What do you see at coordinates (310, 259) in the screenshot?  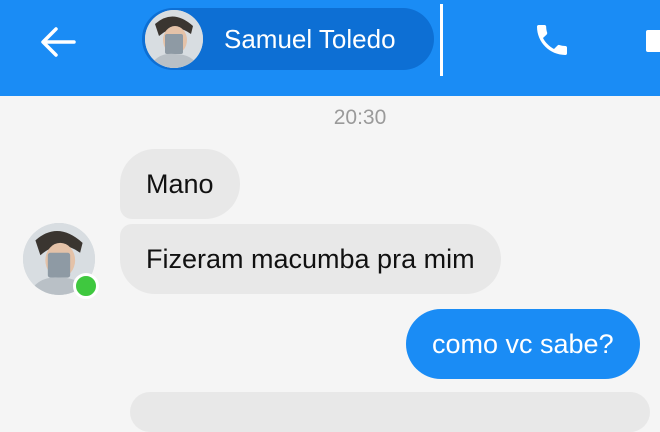 I see `incoming-message: Fizeram macumba pra mim` at bounding box center [310, 259].